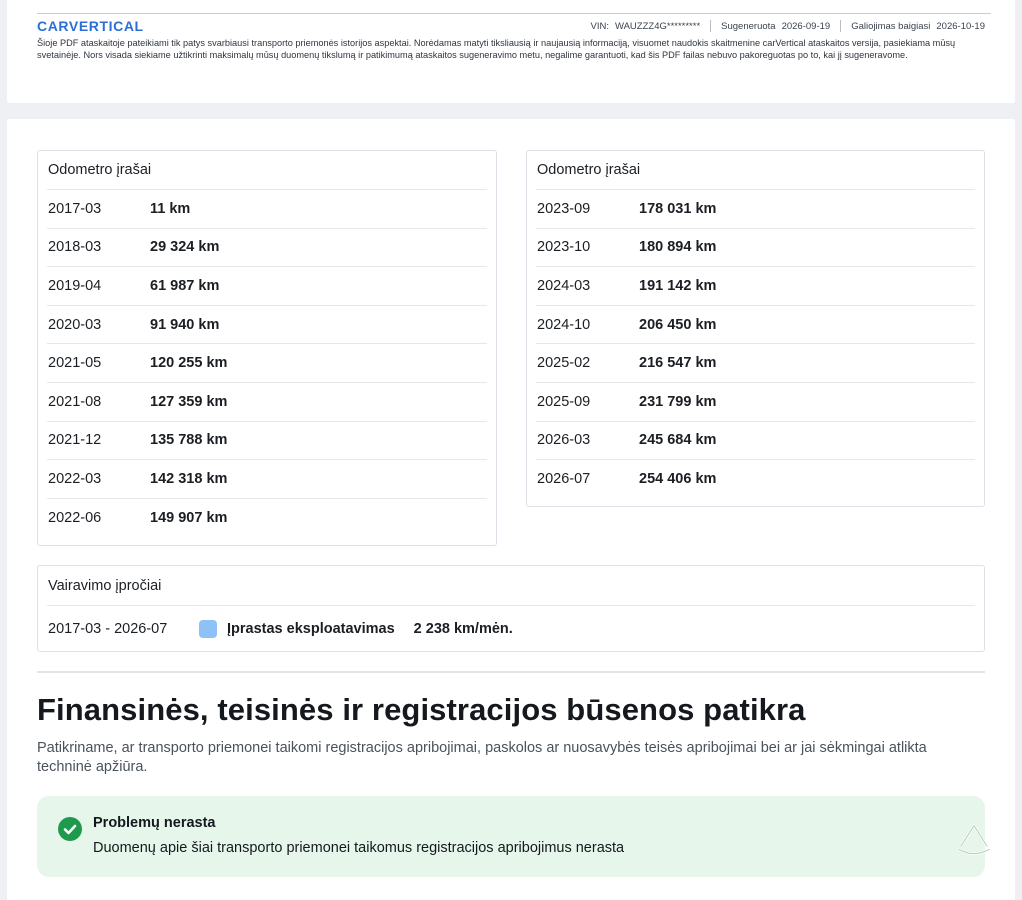 Image resolution: width=1022 pixels, height=900 pixels. What do you see at coordinates (75, 401) in the screenshot?
I see `odometer-date: 2021-08` at bounding box center [75, 401].